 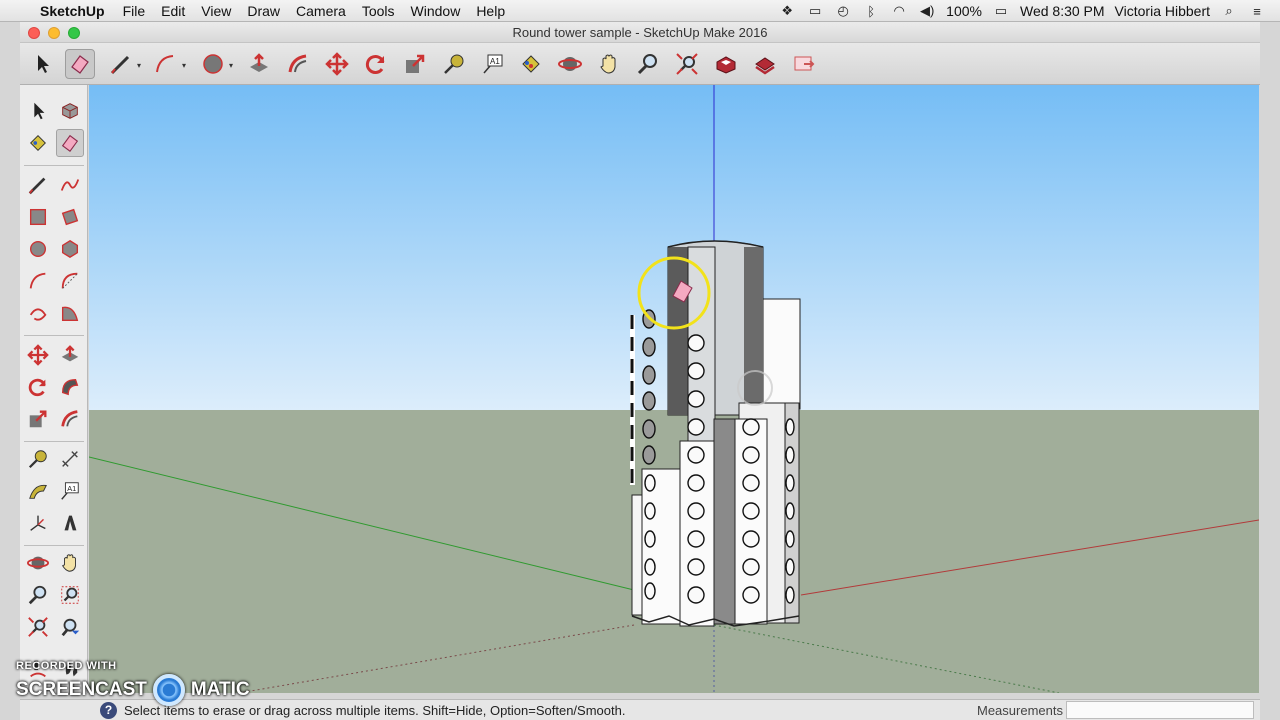 I want to click on palette-eraser-button, so click(x=70, y=143).